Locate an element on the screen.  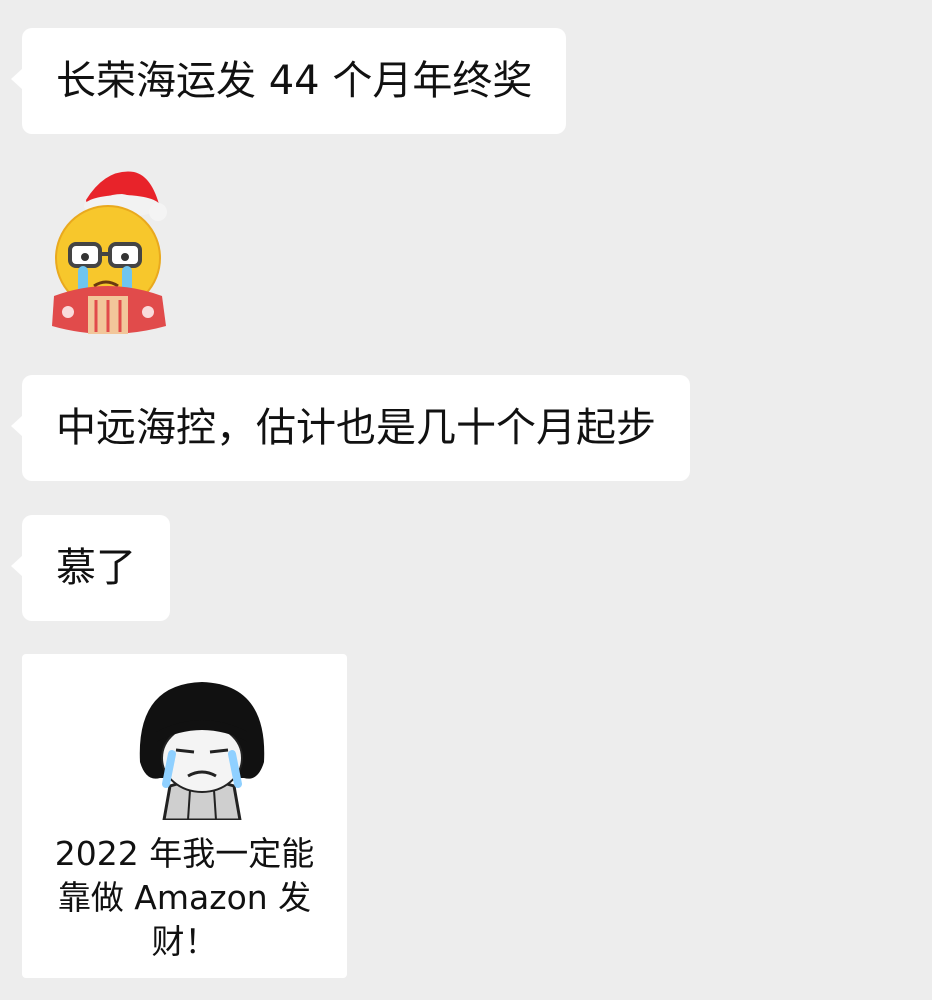
meme-image: 2022 年我一定能 靠做 Amazon 发 财！ is located at coordinates (184, 816).